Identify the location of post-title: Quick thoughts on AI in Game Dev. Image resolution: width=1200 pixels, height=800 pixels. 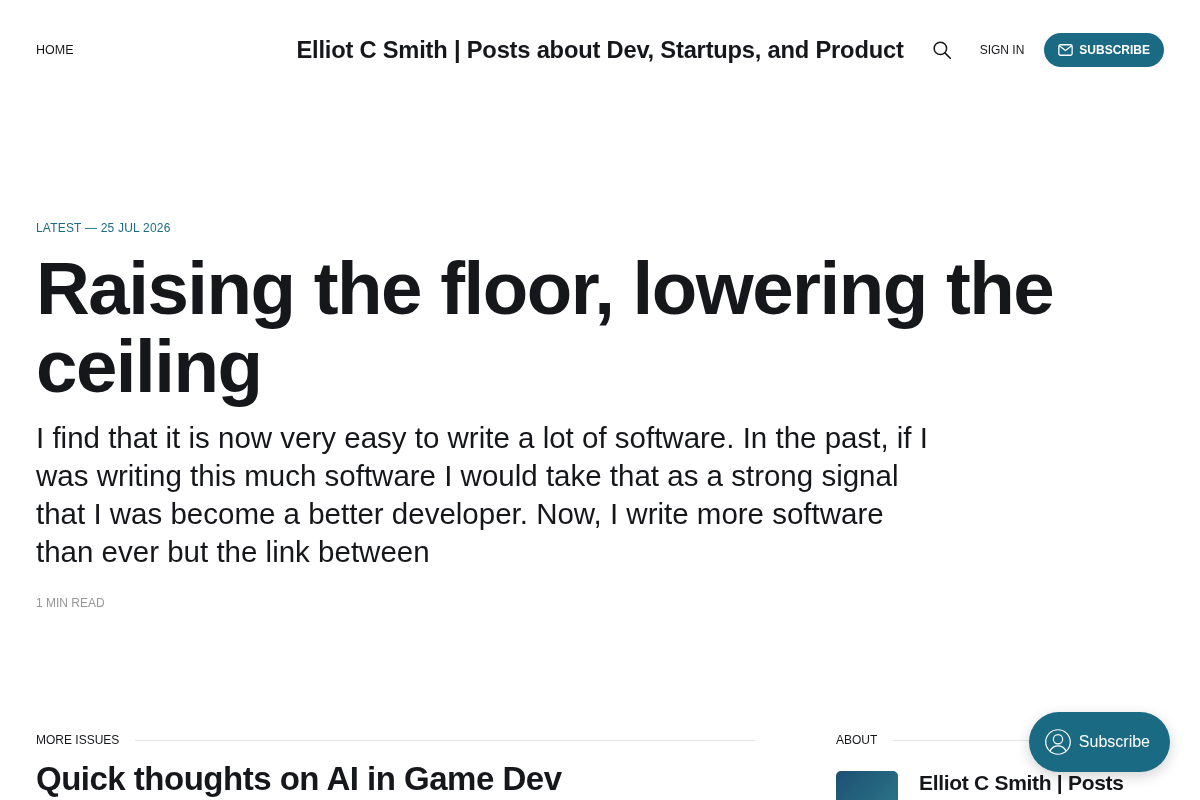
(395, 779).